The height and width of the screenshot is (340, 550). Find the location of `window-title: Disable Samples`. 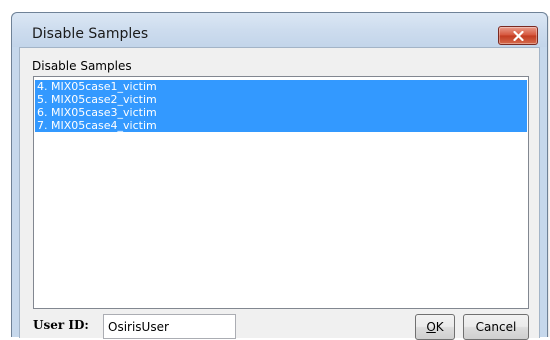

window-title: Disable Samples is located at coordinates (90, 34).